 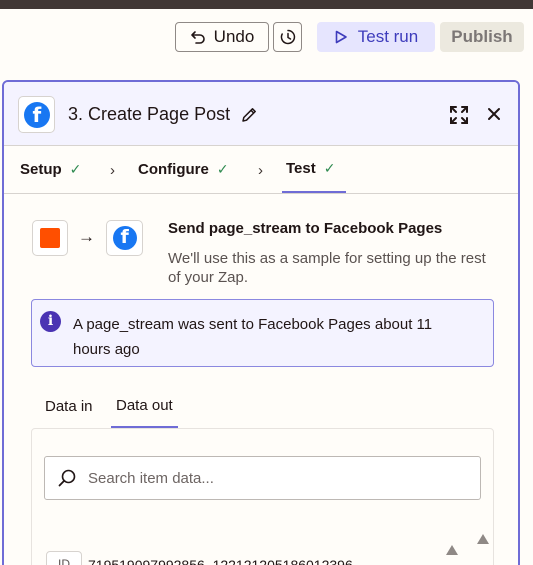 I want to click on info-icon: i, so click(x=50, y=321).